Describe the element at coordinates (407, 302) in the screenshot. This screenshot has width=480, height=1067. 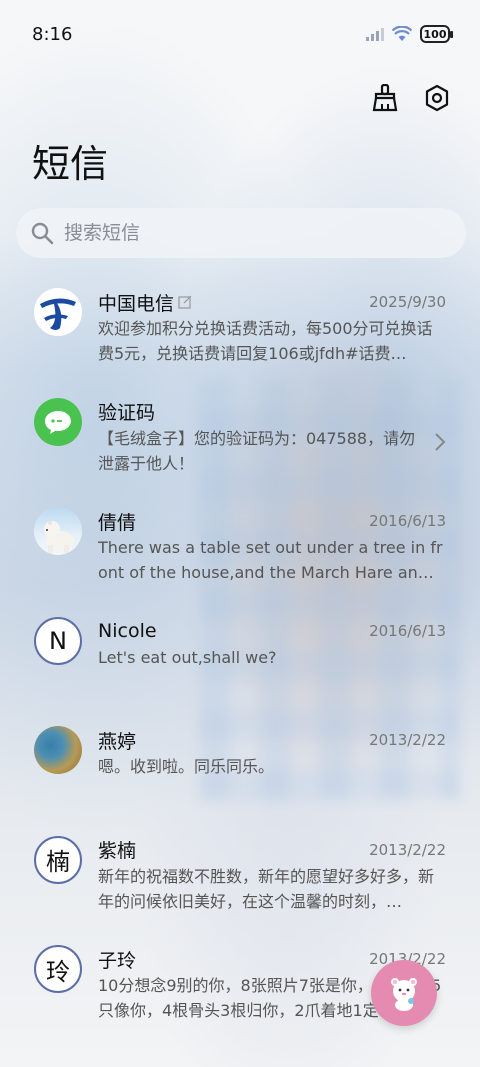
I see `message-date: 2025/9/30` at that location.